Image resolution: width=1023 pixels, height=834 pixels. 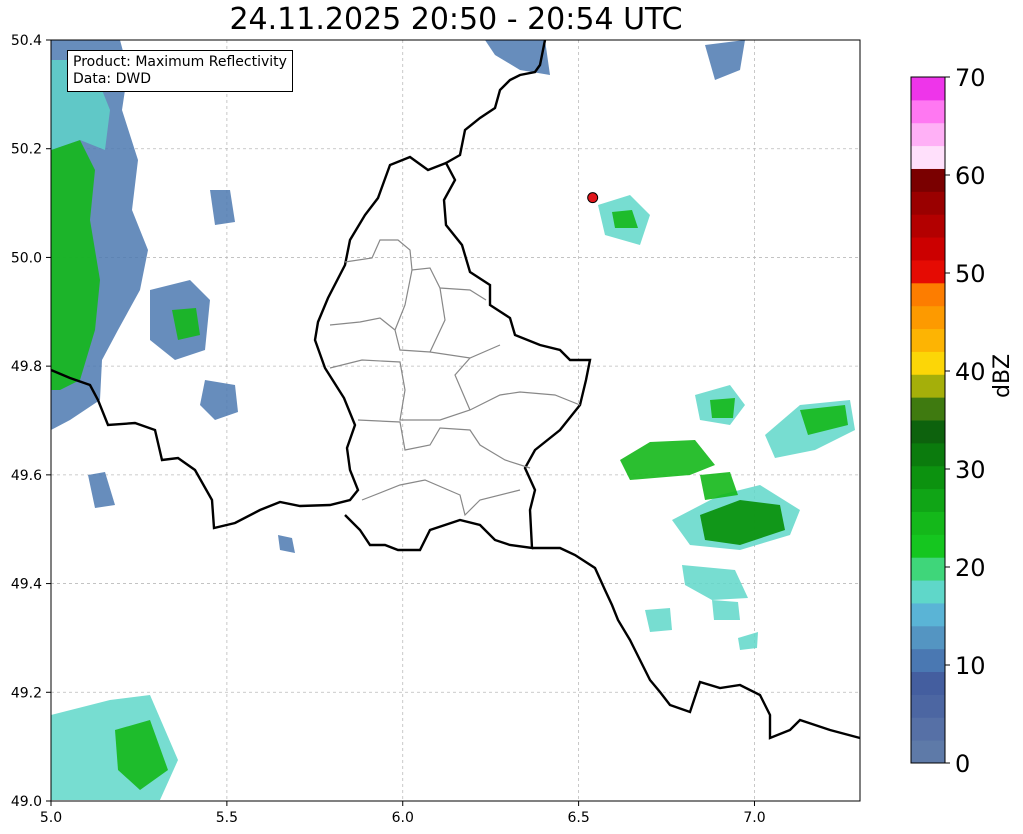 What do you see at coordinates (754, 818) in the screenshot?
I see `x-tick-label: 7.0` at bounding box center [754, 818].